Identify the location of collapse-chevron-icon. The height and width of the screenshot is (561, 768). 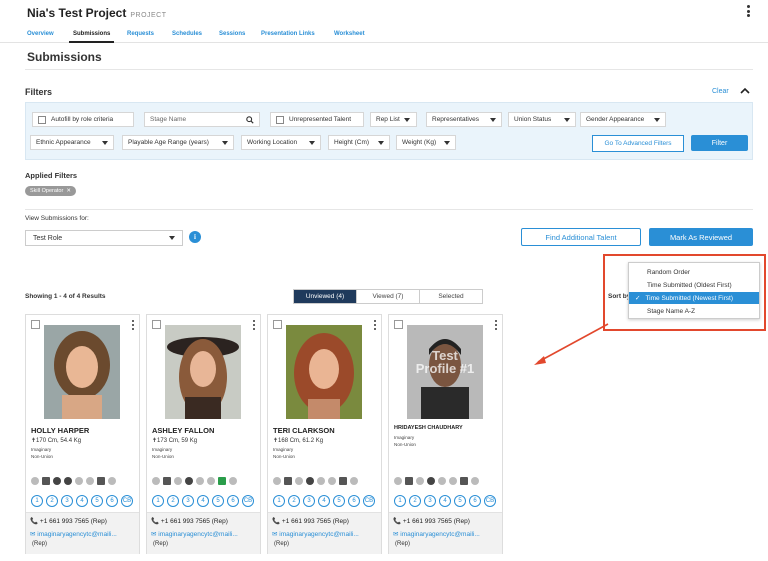
(745, 91).